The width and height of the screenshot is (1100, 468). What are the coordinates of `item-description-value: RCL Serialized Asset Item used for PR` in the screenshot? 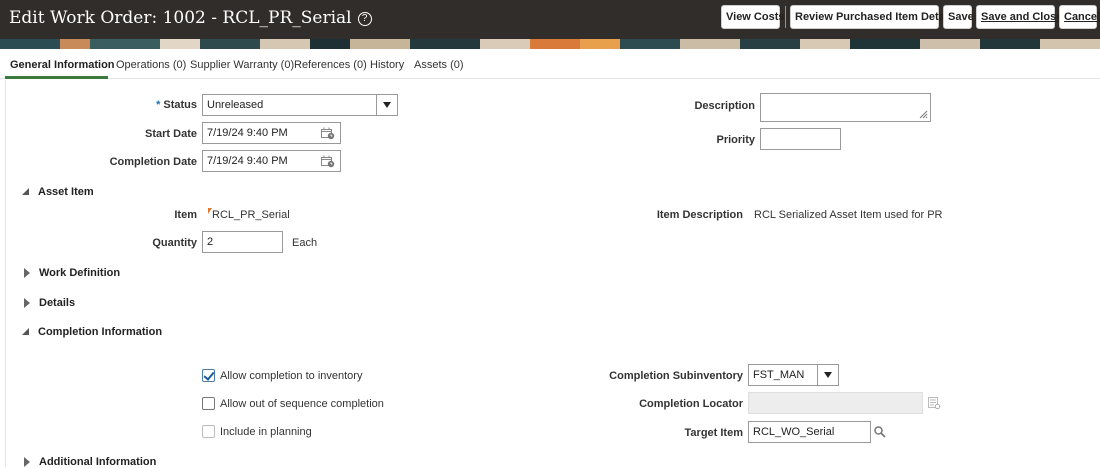 It's located at (848, 215).